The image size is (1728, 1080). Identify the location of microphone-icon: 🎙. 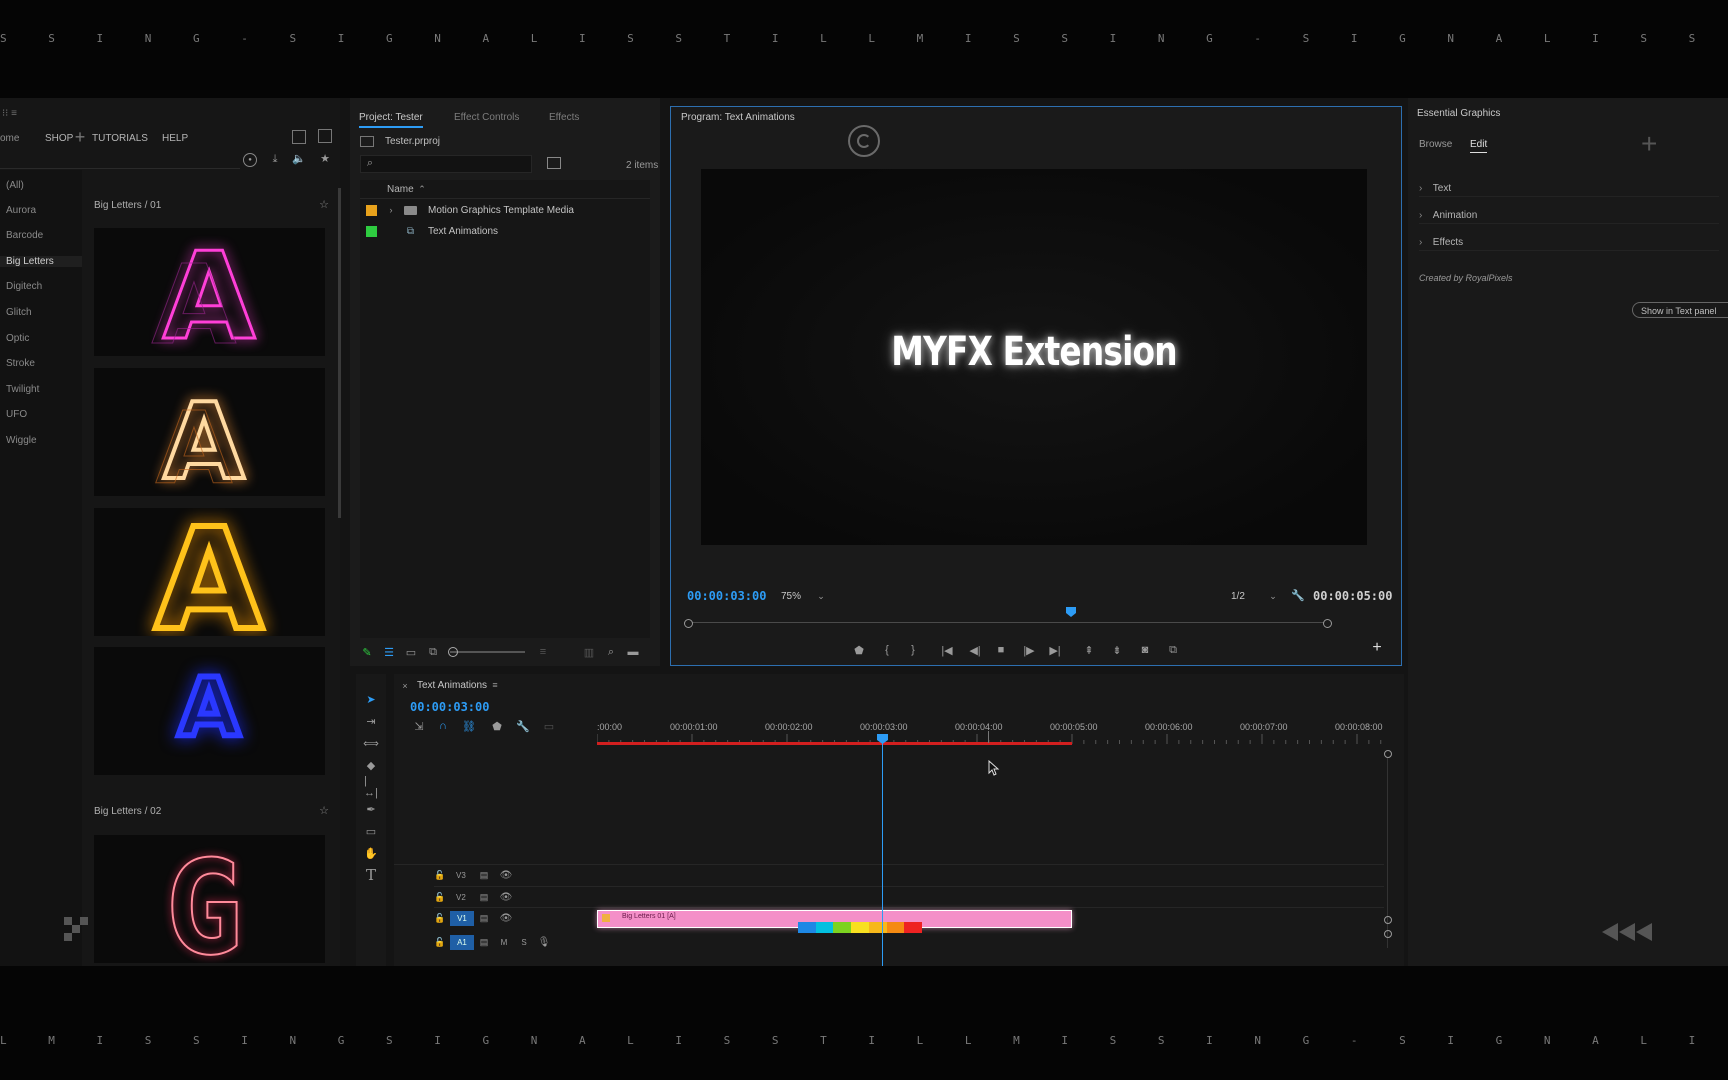
(544, 942).